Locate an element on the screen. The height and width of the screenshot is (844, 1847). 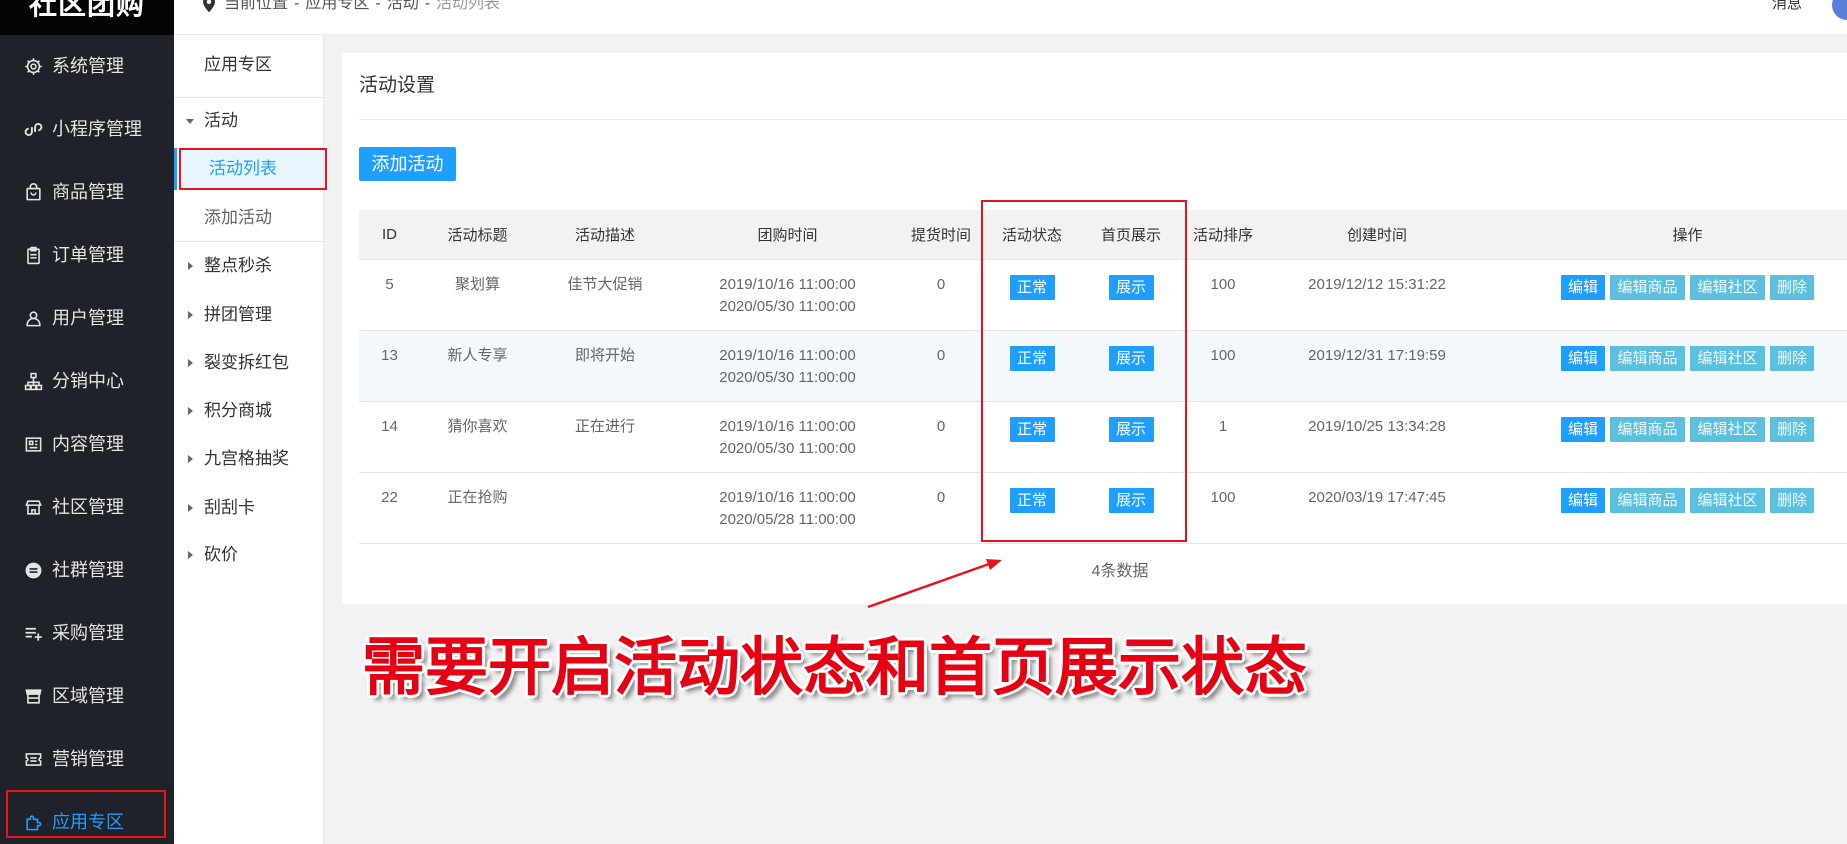
cell-homepage: 展示 is located at coordinates (1131, 366).